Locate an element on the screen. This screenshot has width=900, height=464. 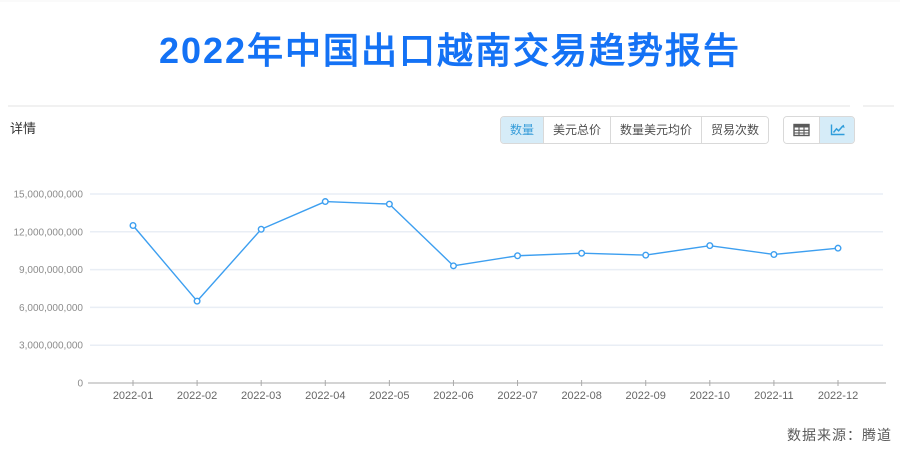
source-note: 数据来源：腾道 is located at coordinates (839, 435).